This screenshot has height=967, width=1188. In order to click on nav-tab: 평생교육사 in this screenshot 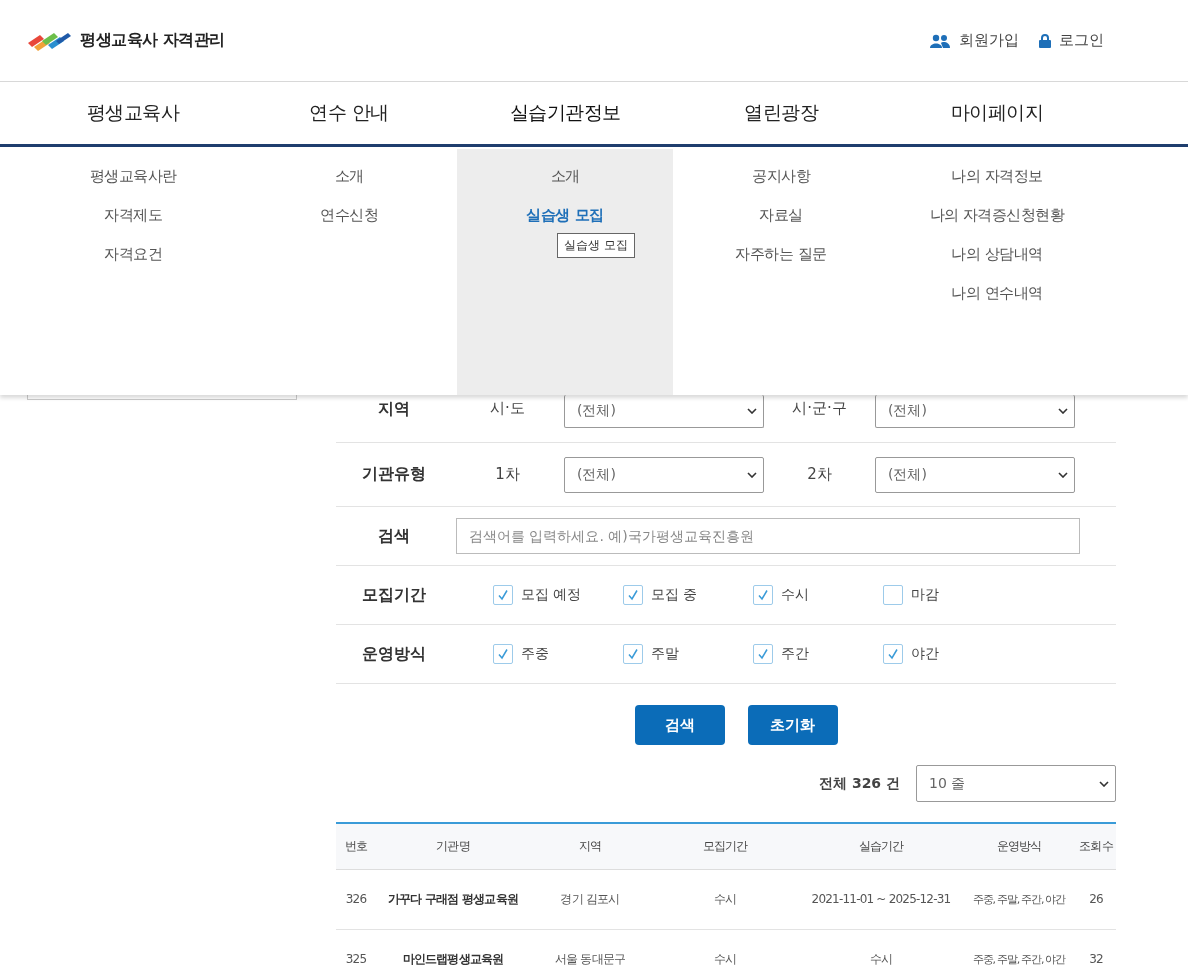, I will do `click(133, 113)`.